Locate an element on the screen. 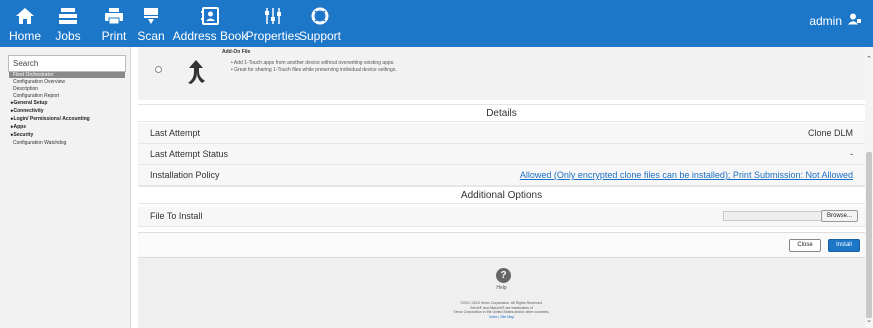 Image resolution: width=873 pixels, height=328 pixels. nav-properties: Properties is located at coordinates (273, 23).